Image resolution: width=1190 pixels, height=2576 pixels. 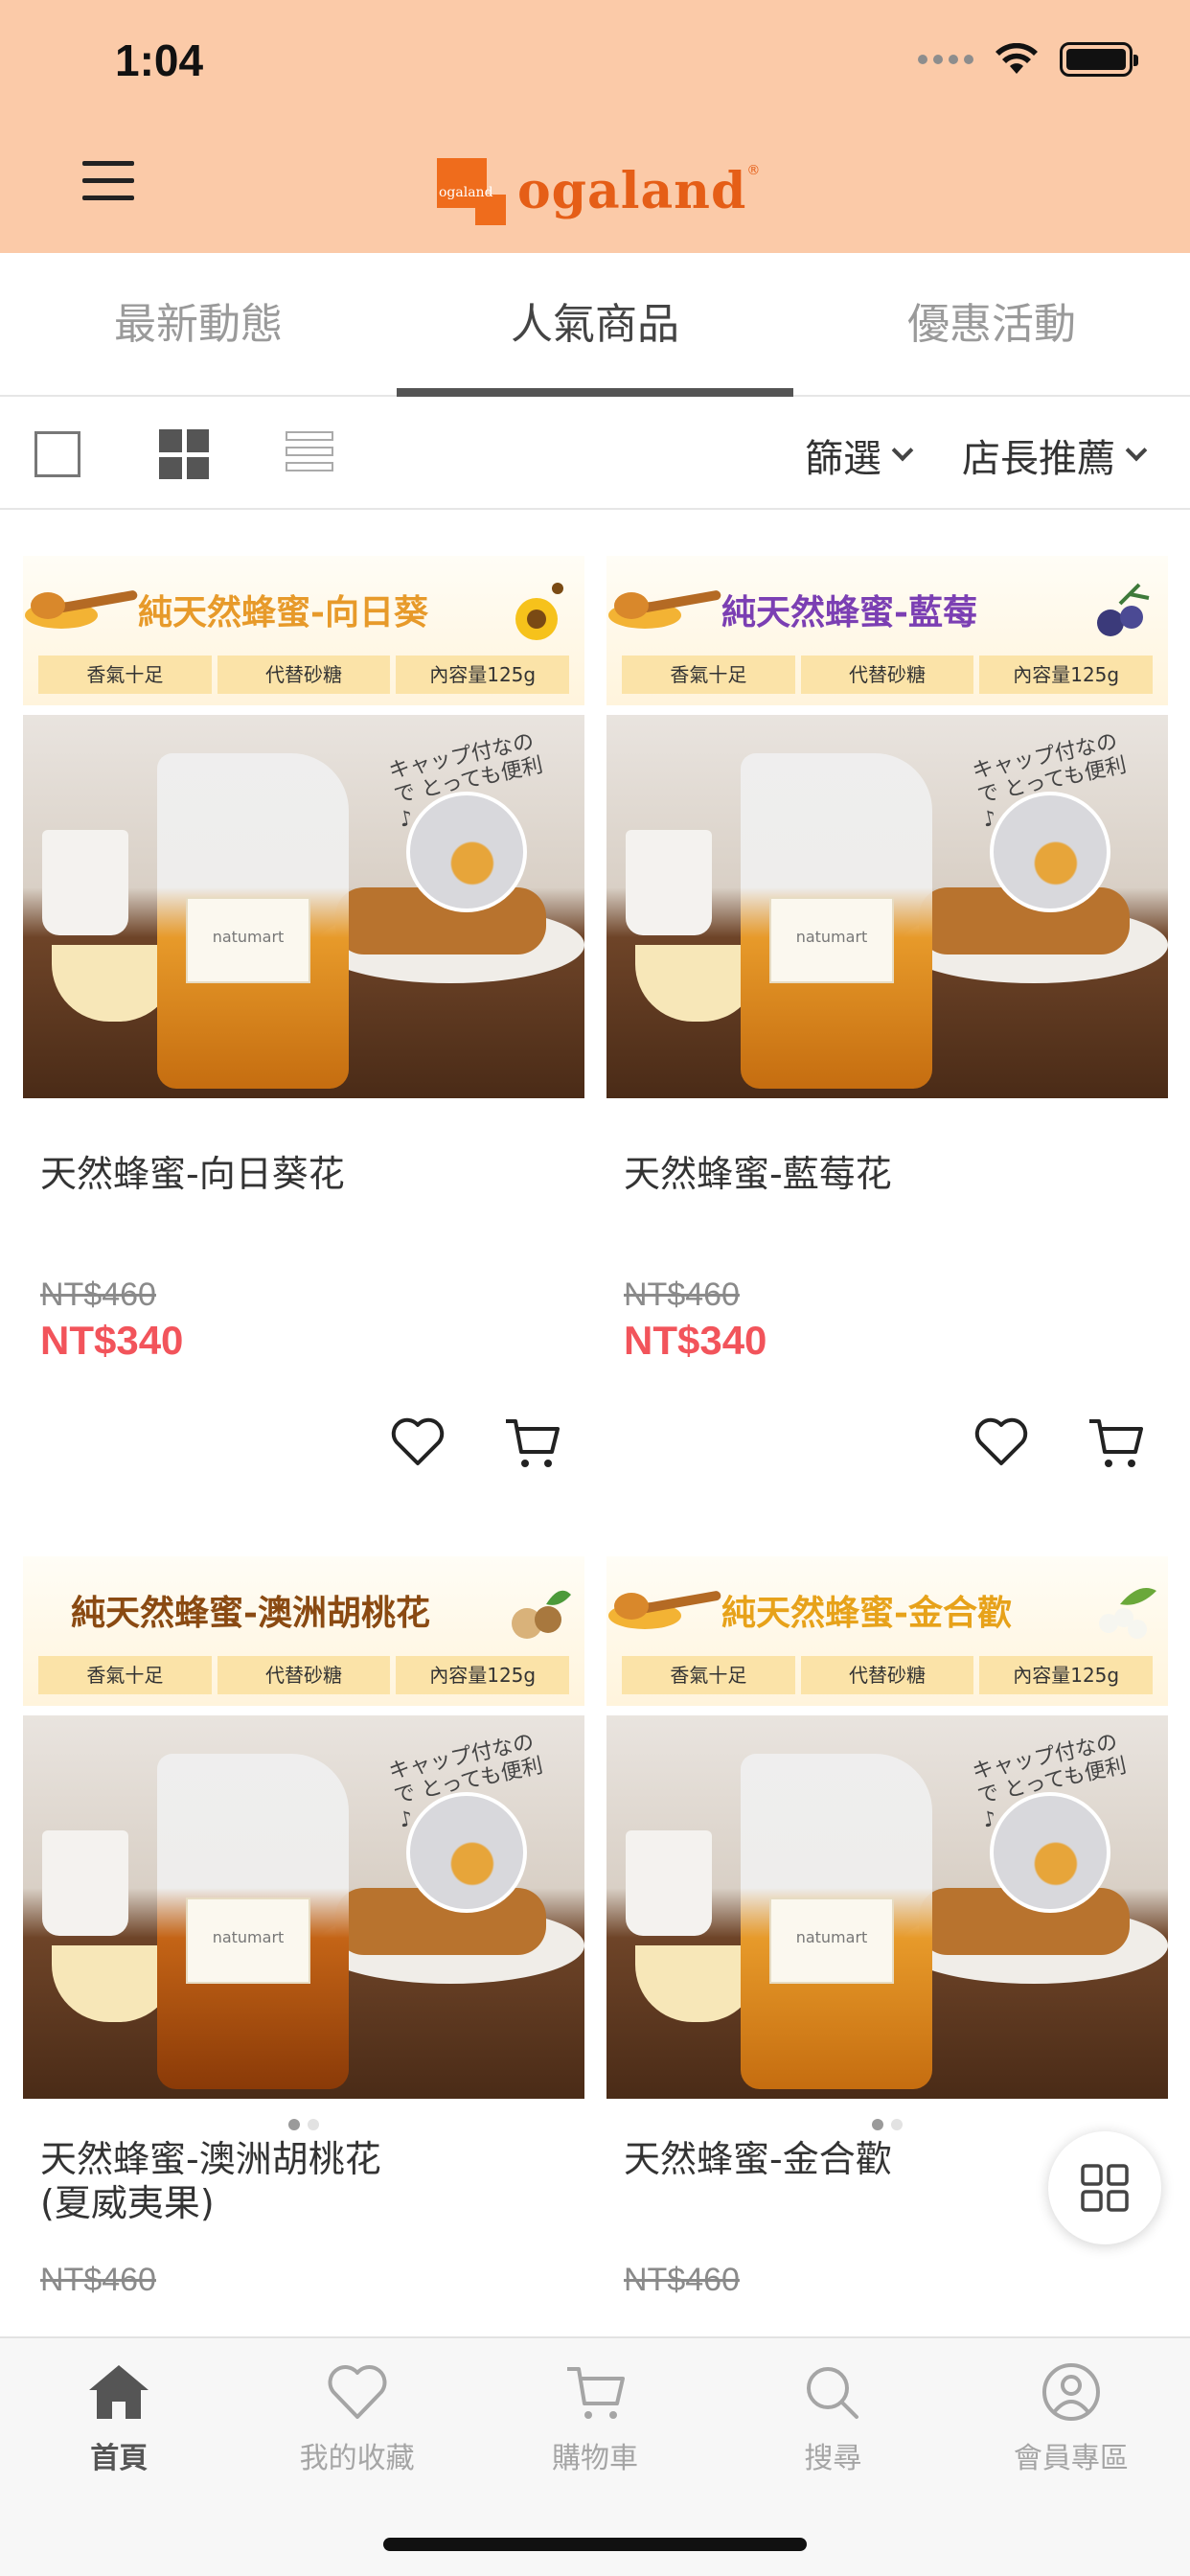 What do you see at coordinates (542, 1614) in the screenshot?
I see `macadamia-icon` at bounding box center [542, 1614].